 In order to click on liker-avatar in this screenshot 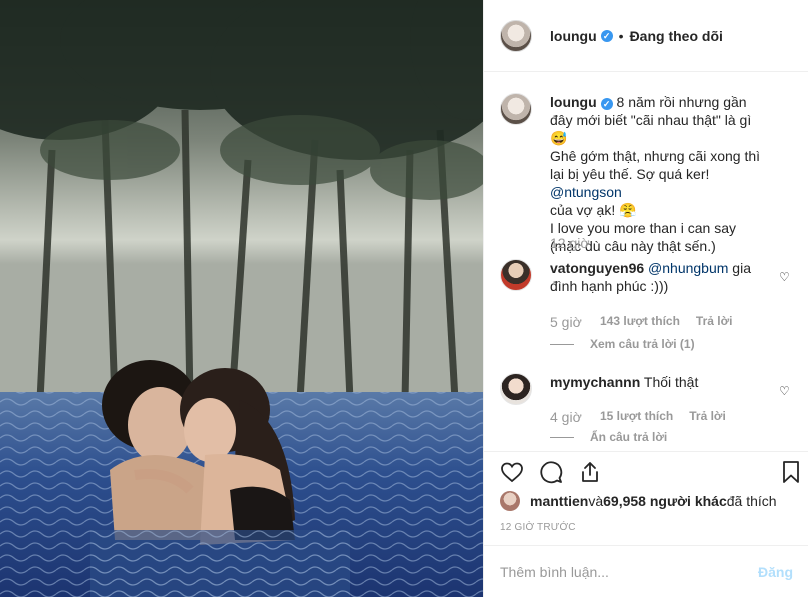, I will do `click(510, 501)`.